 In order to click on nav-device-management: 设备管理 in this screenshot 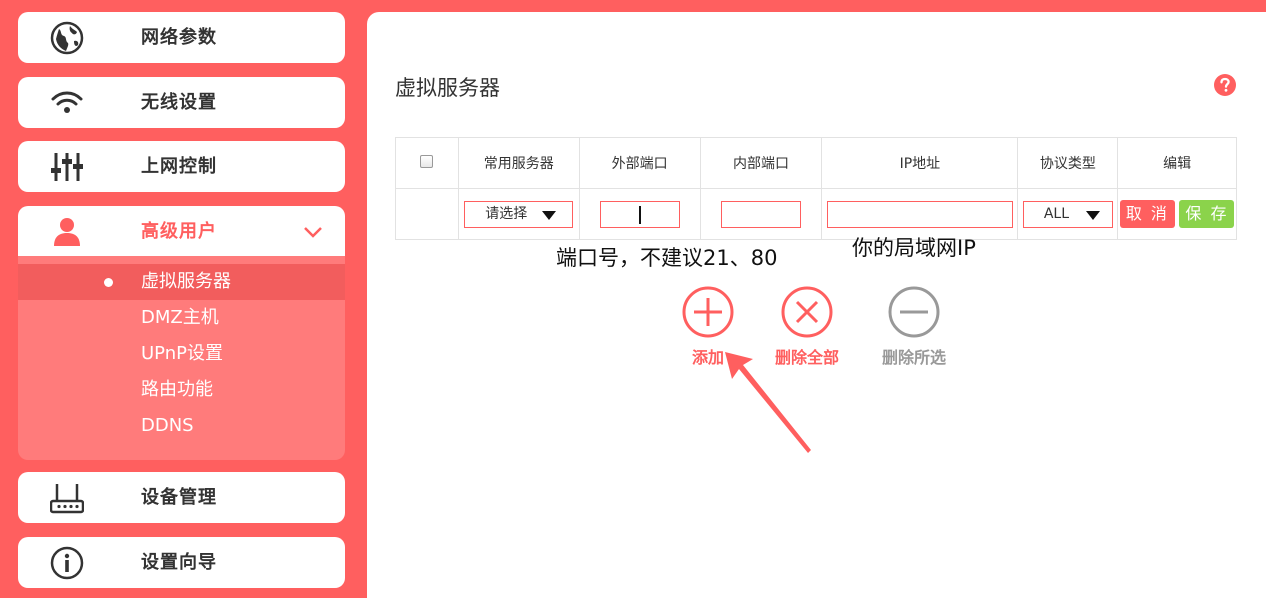, I will do `click(181, 497)`.